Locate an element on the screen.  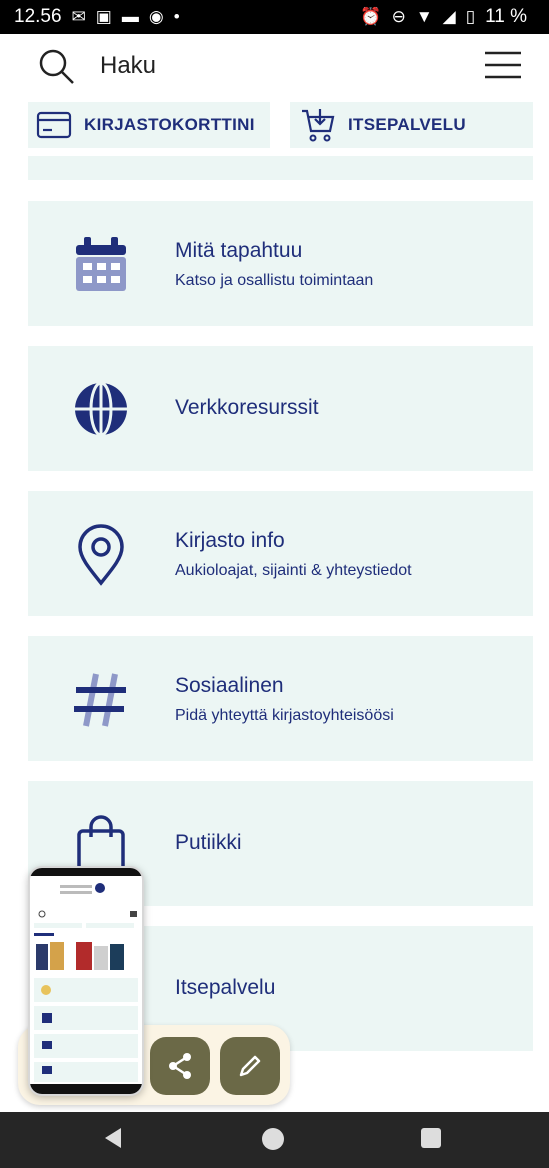
quick-link-label: ITSEPALVELU is located at coordinates (407, 124).